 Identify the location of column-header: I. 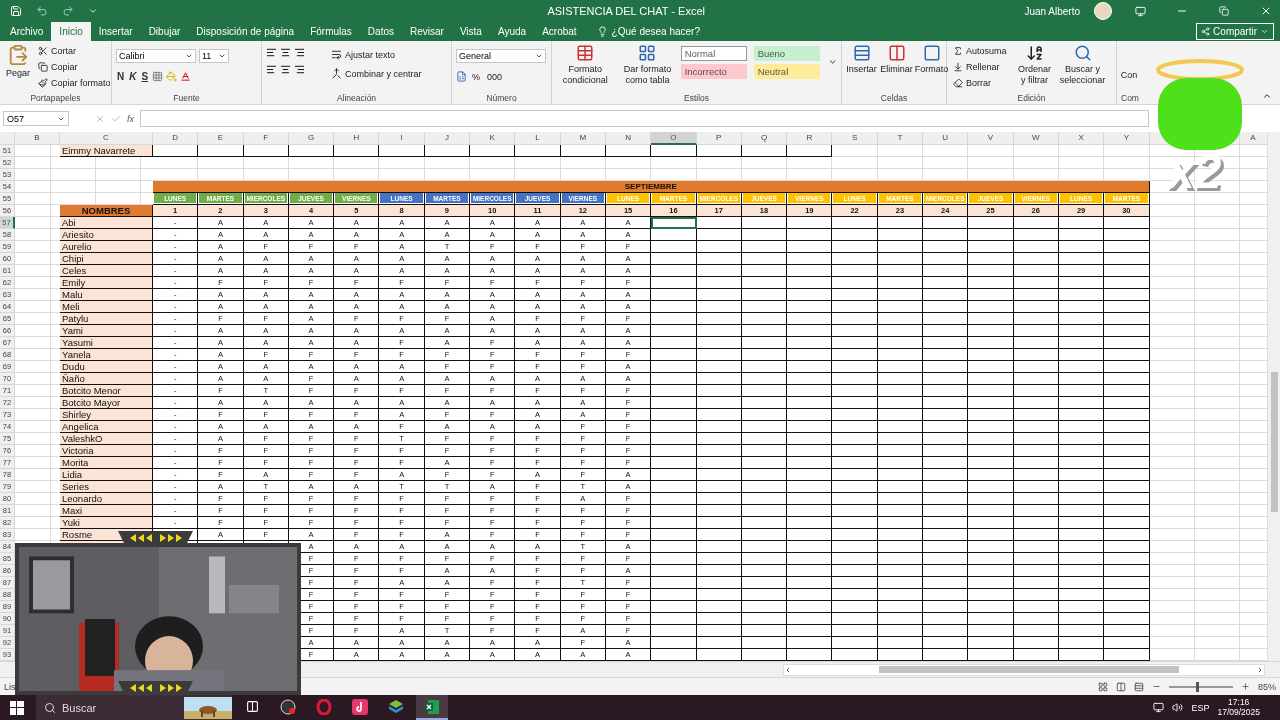
(402, 138).